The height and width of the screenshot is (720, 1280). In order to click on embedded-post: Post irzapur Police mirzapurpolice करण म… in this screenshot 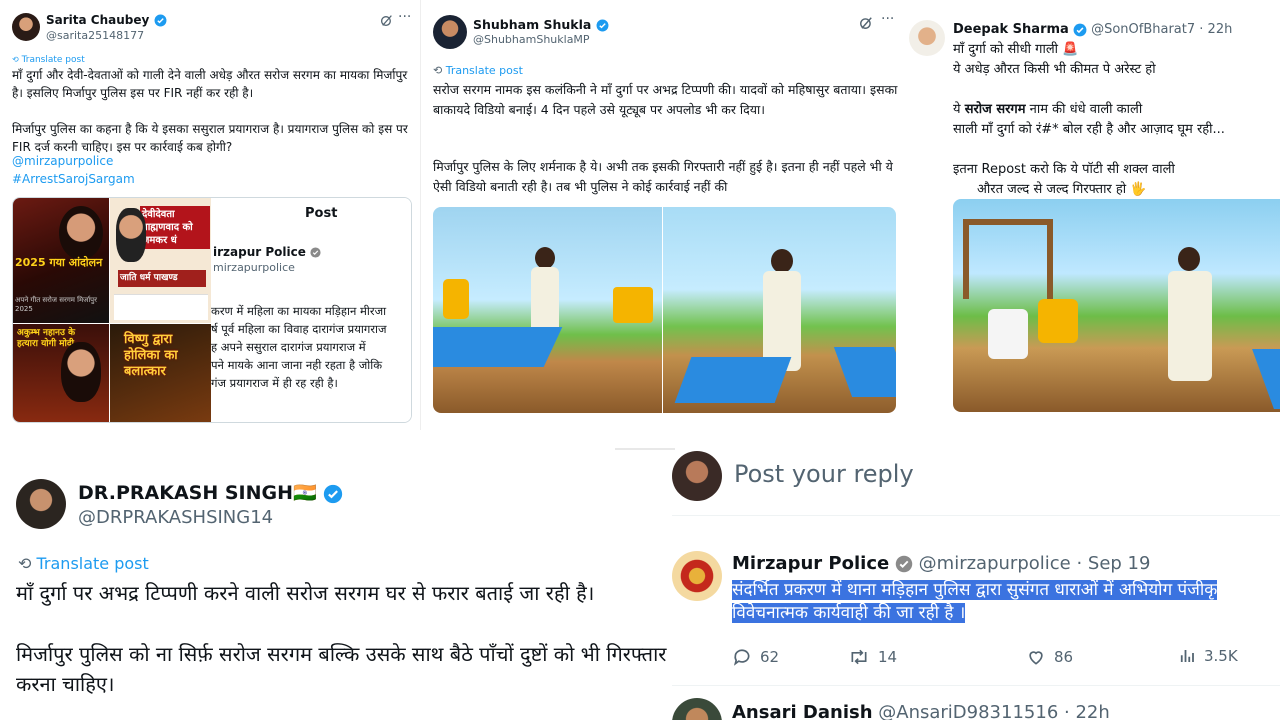, I will do `click(311, 310)`.